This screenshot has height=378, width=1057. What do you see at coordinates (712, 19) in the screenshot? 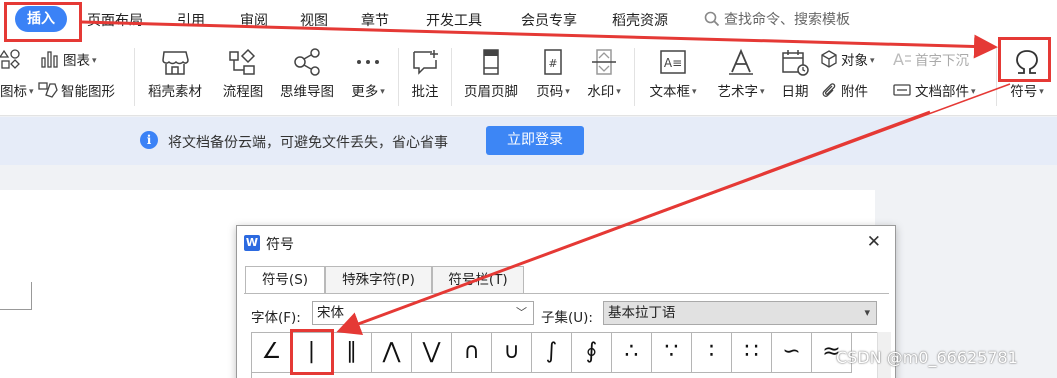
I see `search-icon` at bounding box center [712, 19].